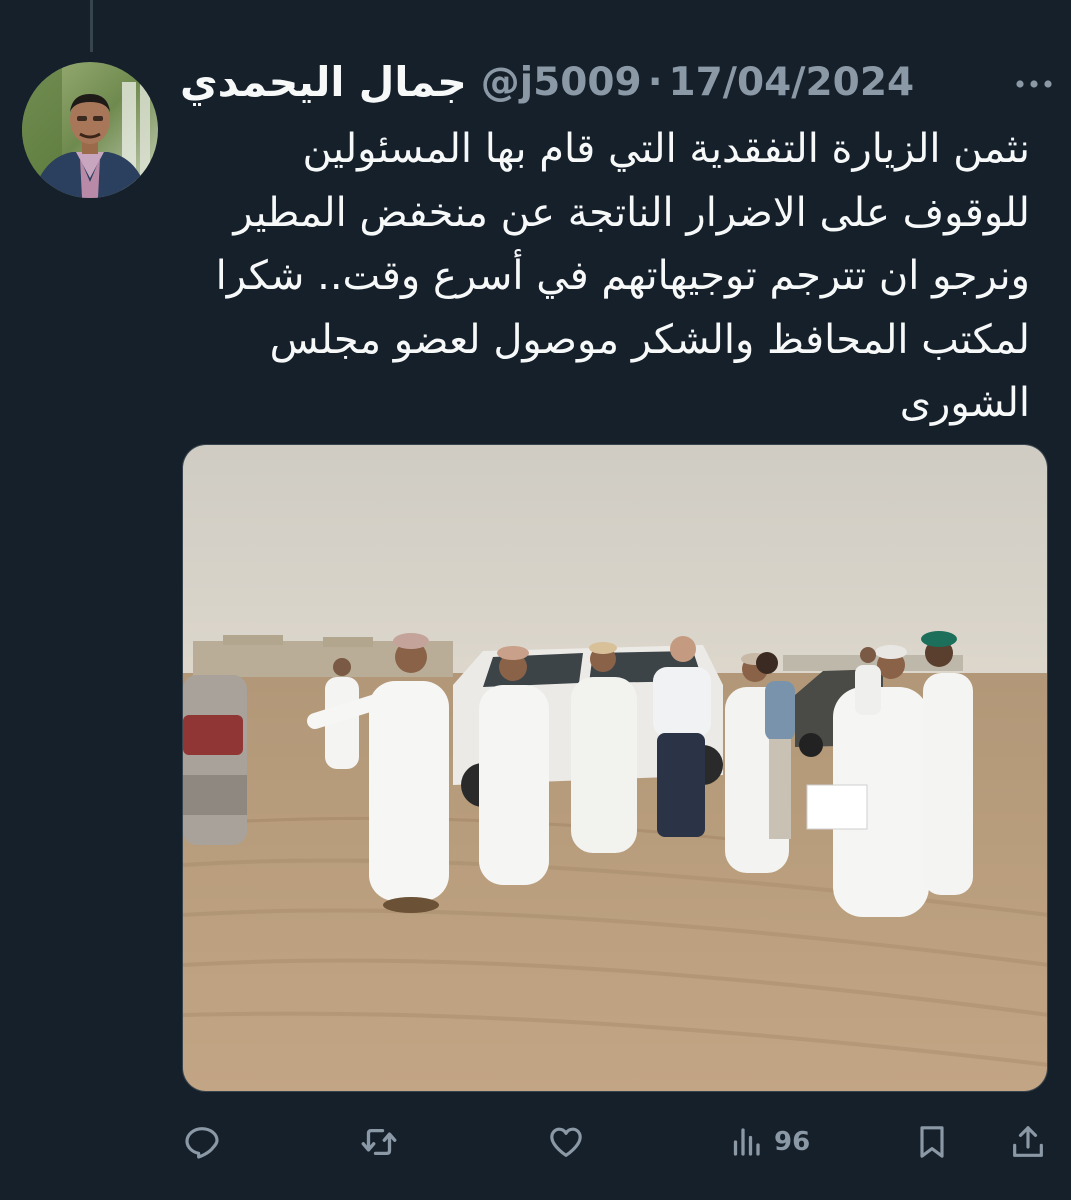  I want to click on tweet-header: جمال اليحمدي @j5009 · 17/04/2024, so click(575, 82).